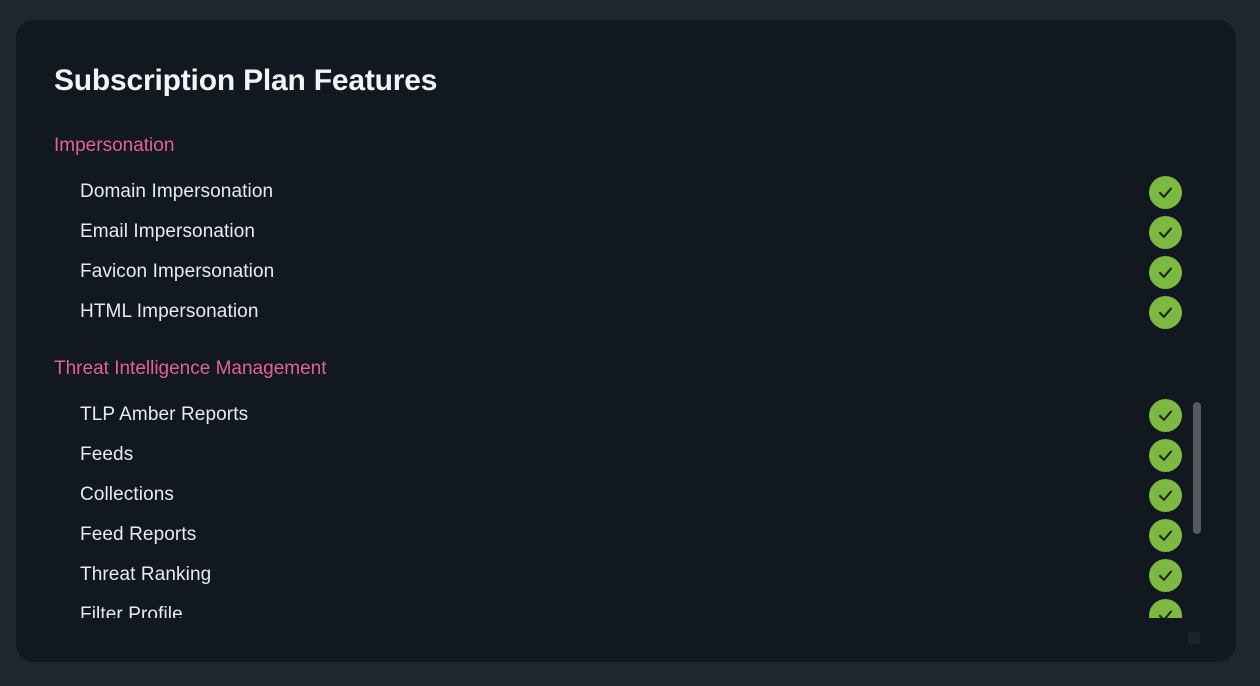 The image size is (1260, 686). Describe the element at coordinates (626, 606) in the screenshot. I see `feature-row: Filter Profile` at that location.